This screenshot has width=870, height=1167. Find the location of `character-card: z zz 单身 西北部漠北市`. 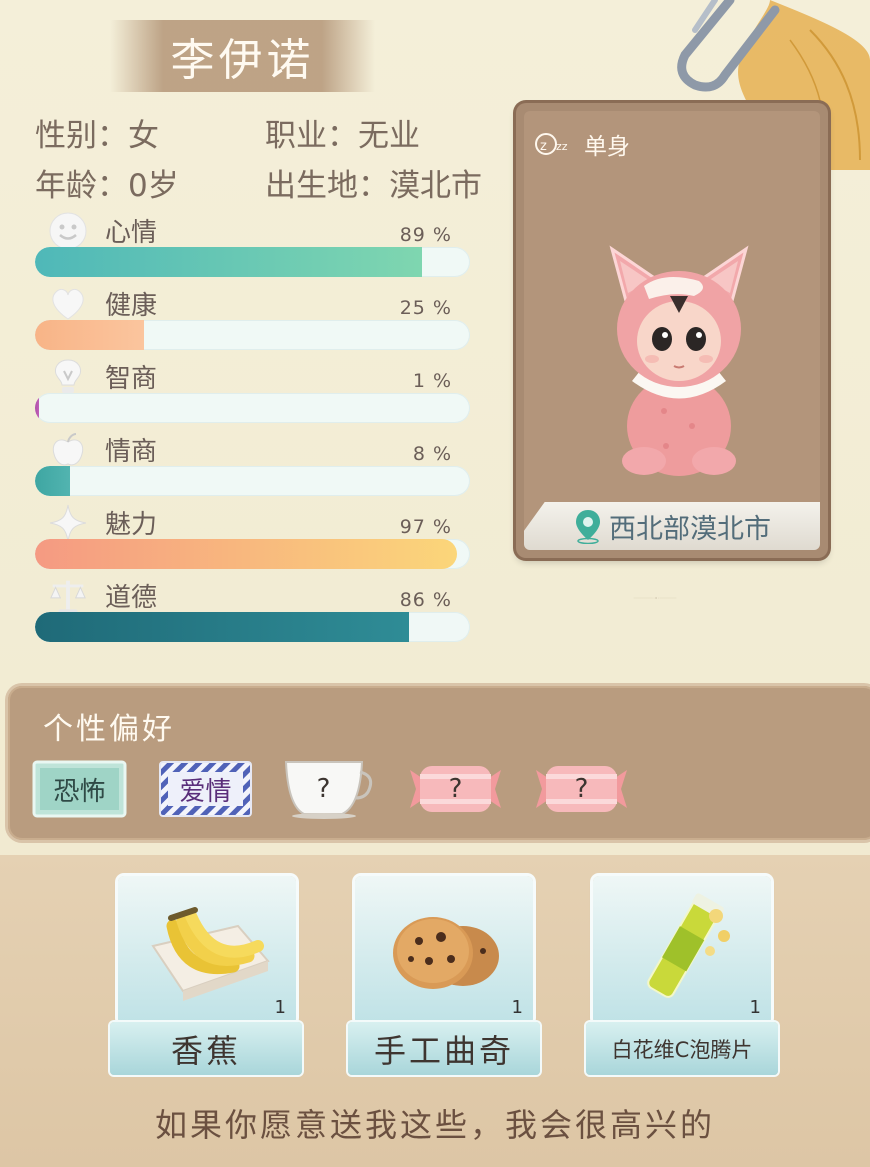

character-card: z zz 单身 西北部漠北市 is located at coordinates (672, 330).